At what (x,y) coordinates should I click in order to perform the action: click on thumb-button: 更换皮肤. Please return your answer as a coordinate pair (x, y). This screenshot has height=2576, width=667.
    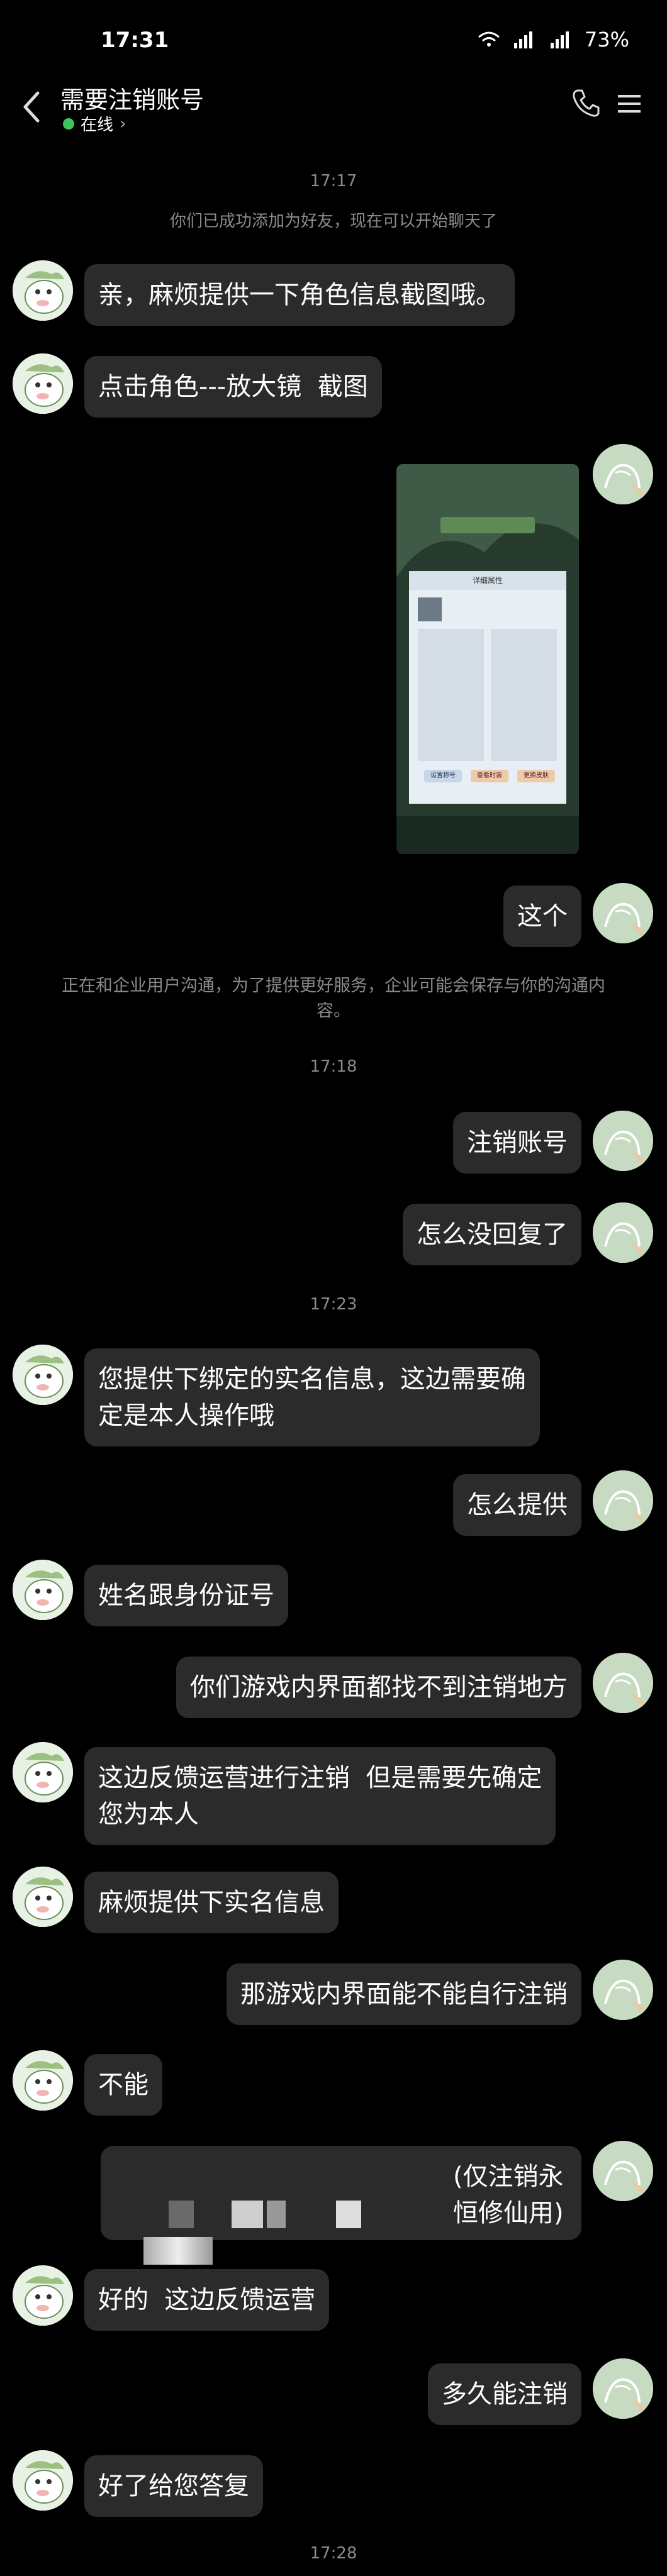
    Looking at the image, I should click on (536, 775).